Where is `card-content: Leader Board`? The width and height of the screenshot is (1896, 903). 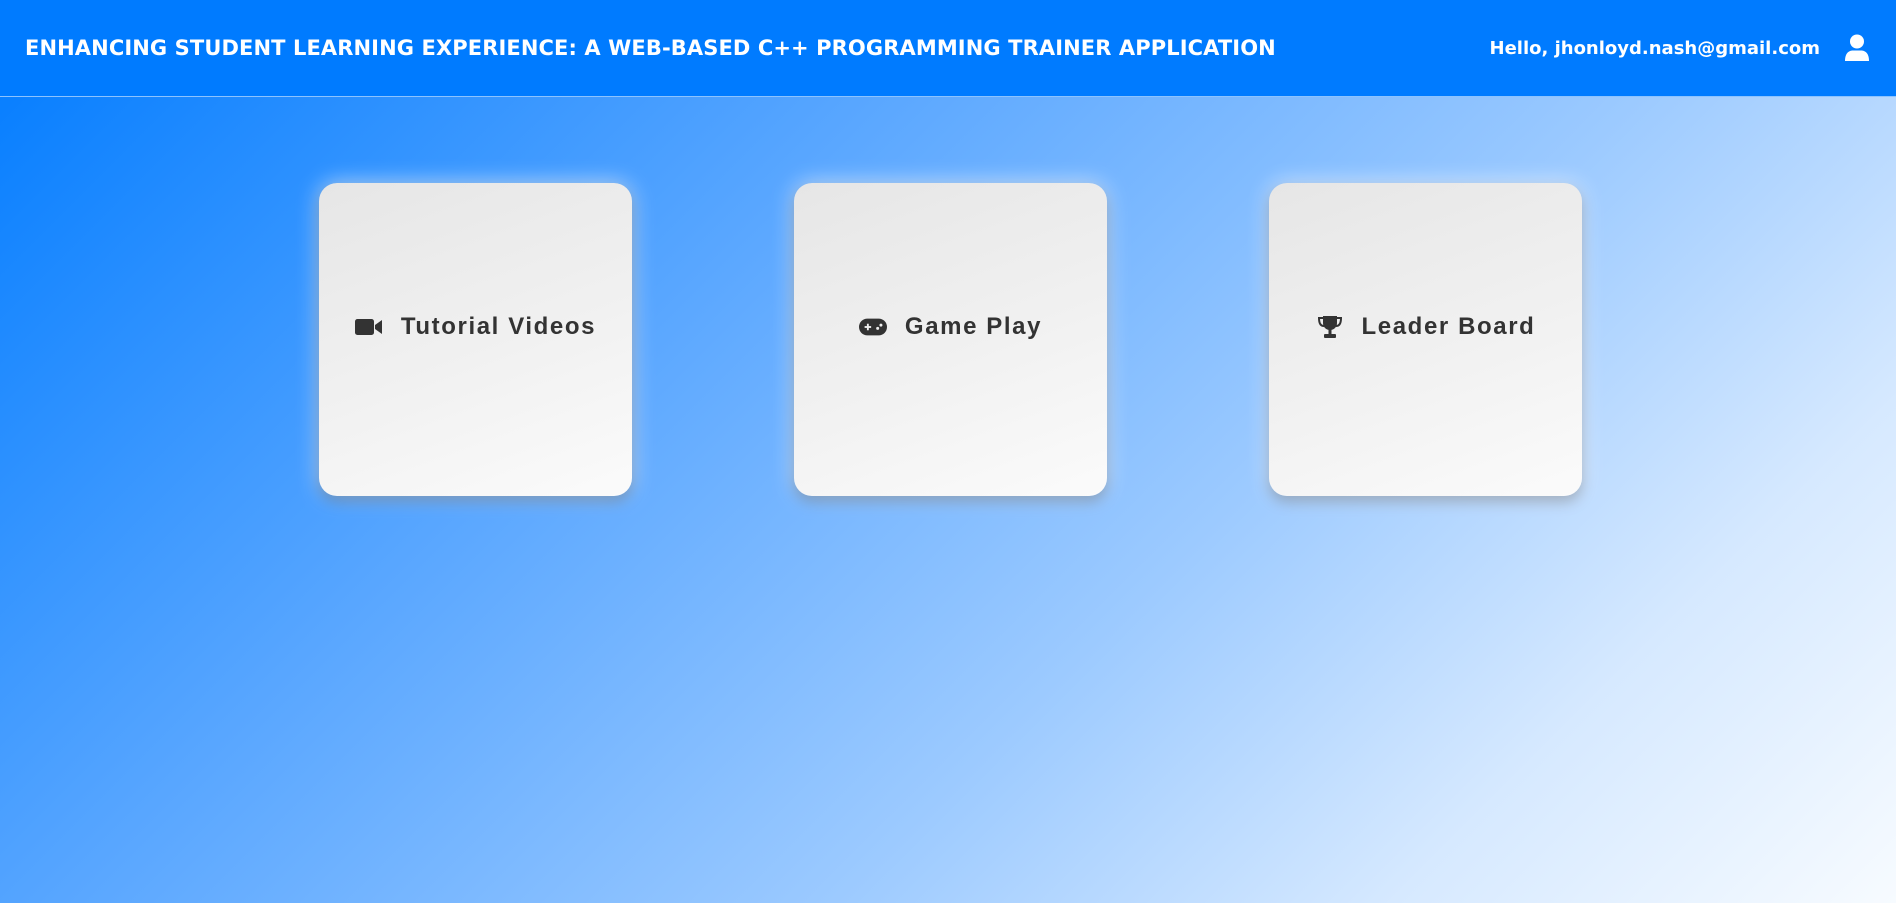 card-content: Leader Board is located at coordinates (1426, 327).